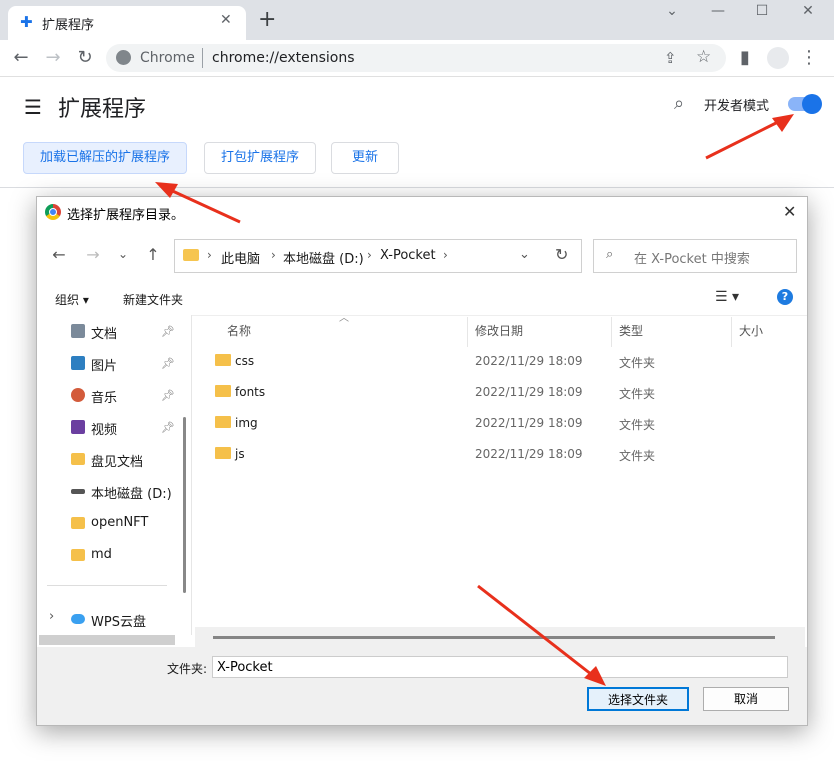 The width and height of the screenshot is (834, 773). Describe the element at coordinates (153, 299) in the screenshot. I see `new-folder-button: 新建文件夹` at that location.